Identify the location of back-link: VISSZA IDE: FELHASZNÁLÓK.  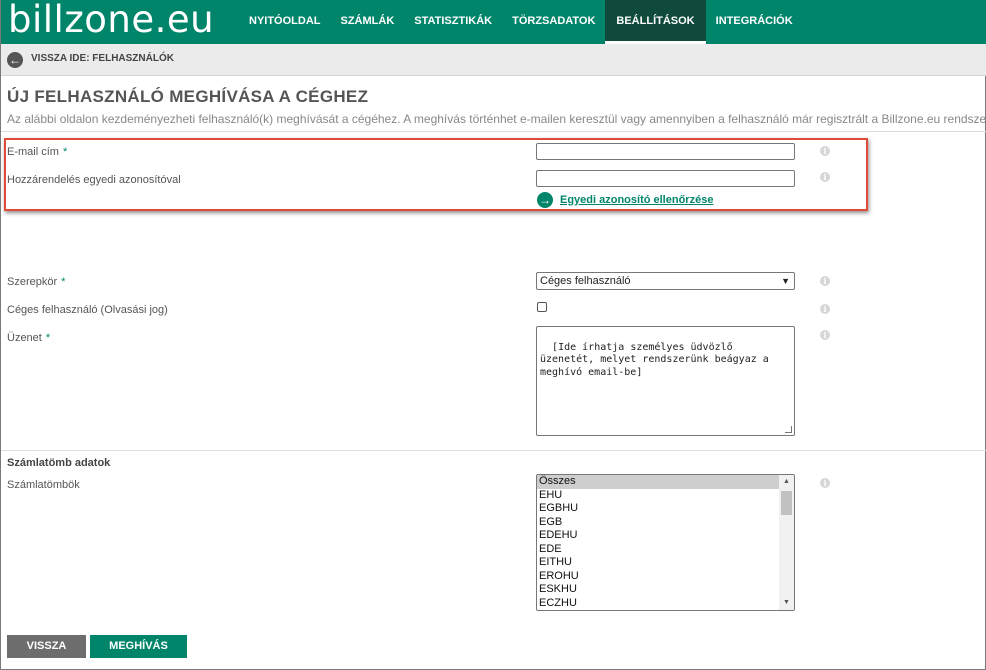
(102, 58).